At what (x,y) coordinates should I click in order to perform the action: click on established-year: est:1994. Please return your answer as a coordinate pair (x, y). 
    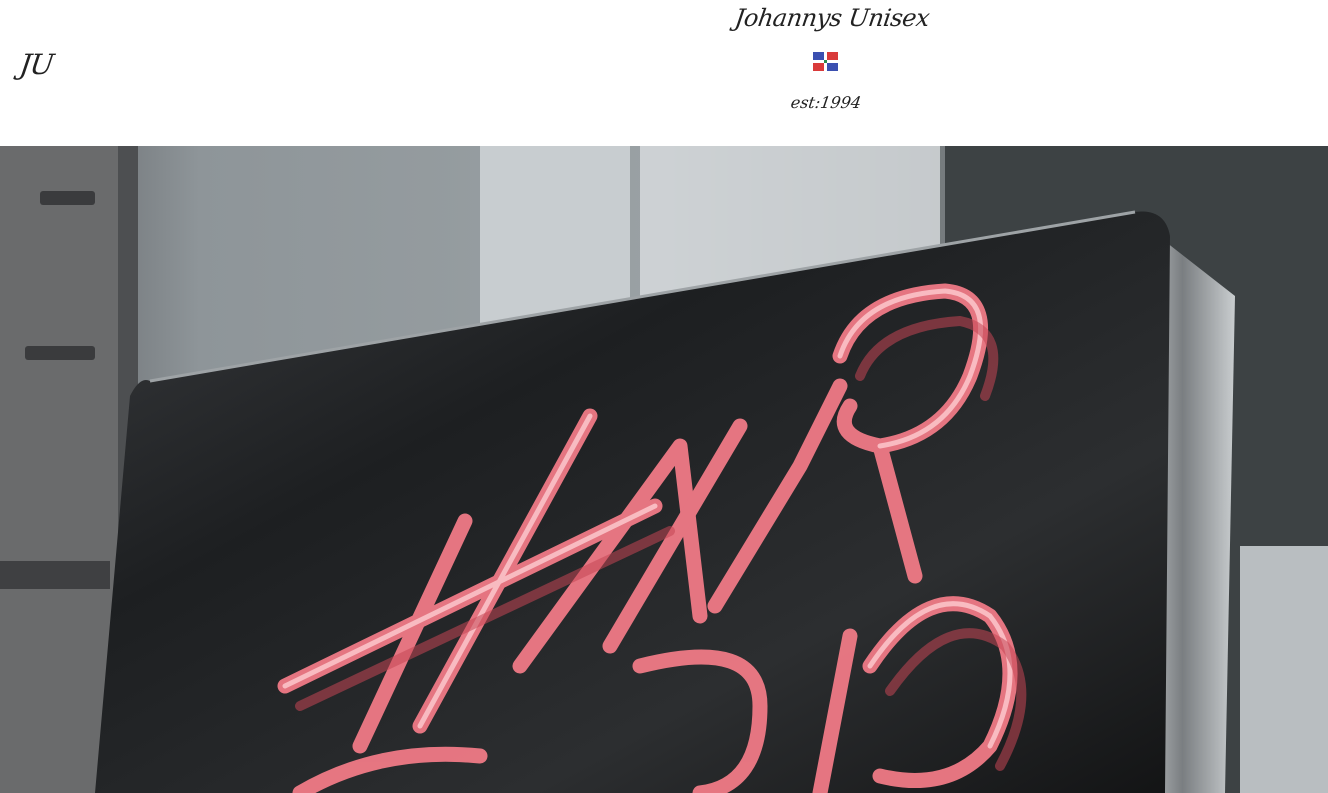
    Looking at the image, I should click on (826, 102).